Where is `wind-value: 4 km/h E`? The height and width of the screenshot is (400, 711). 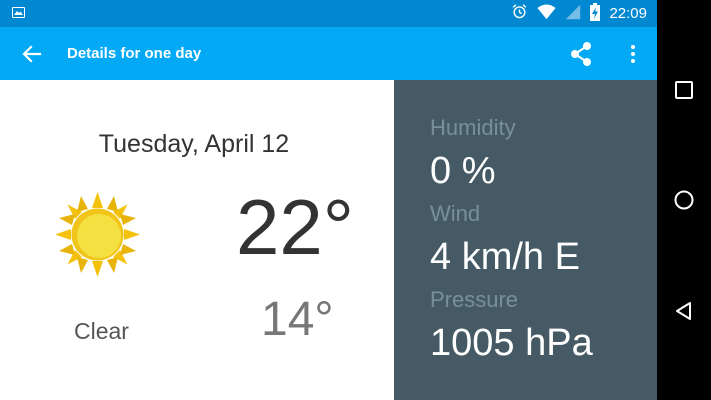
wind-value: 4 km/h E is located at coordinates (505, 257).